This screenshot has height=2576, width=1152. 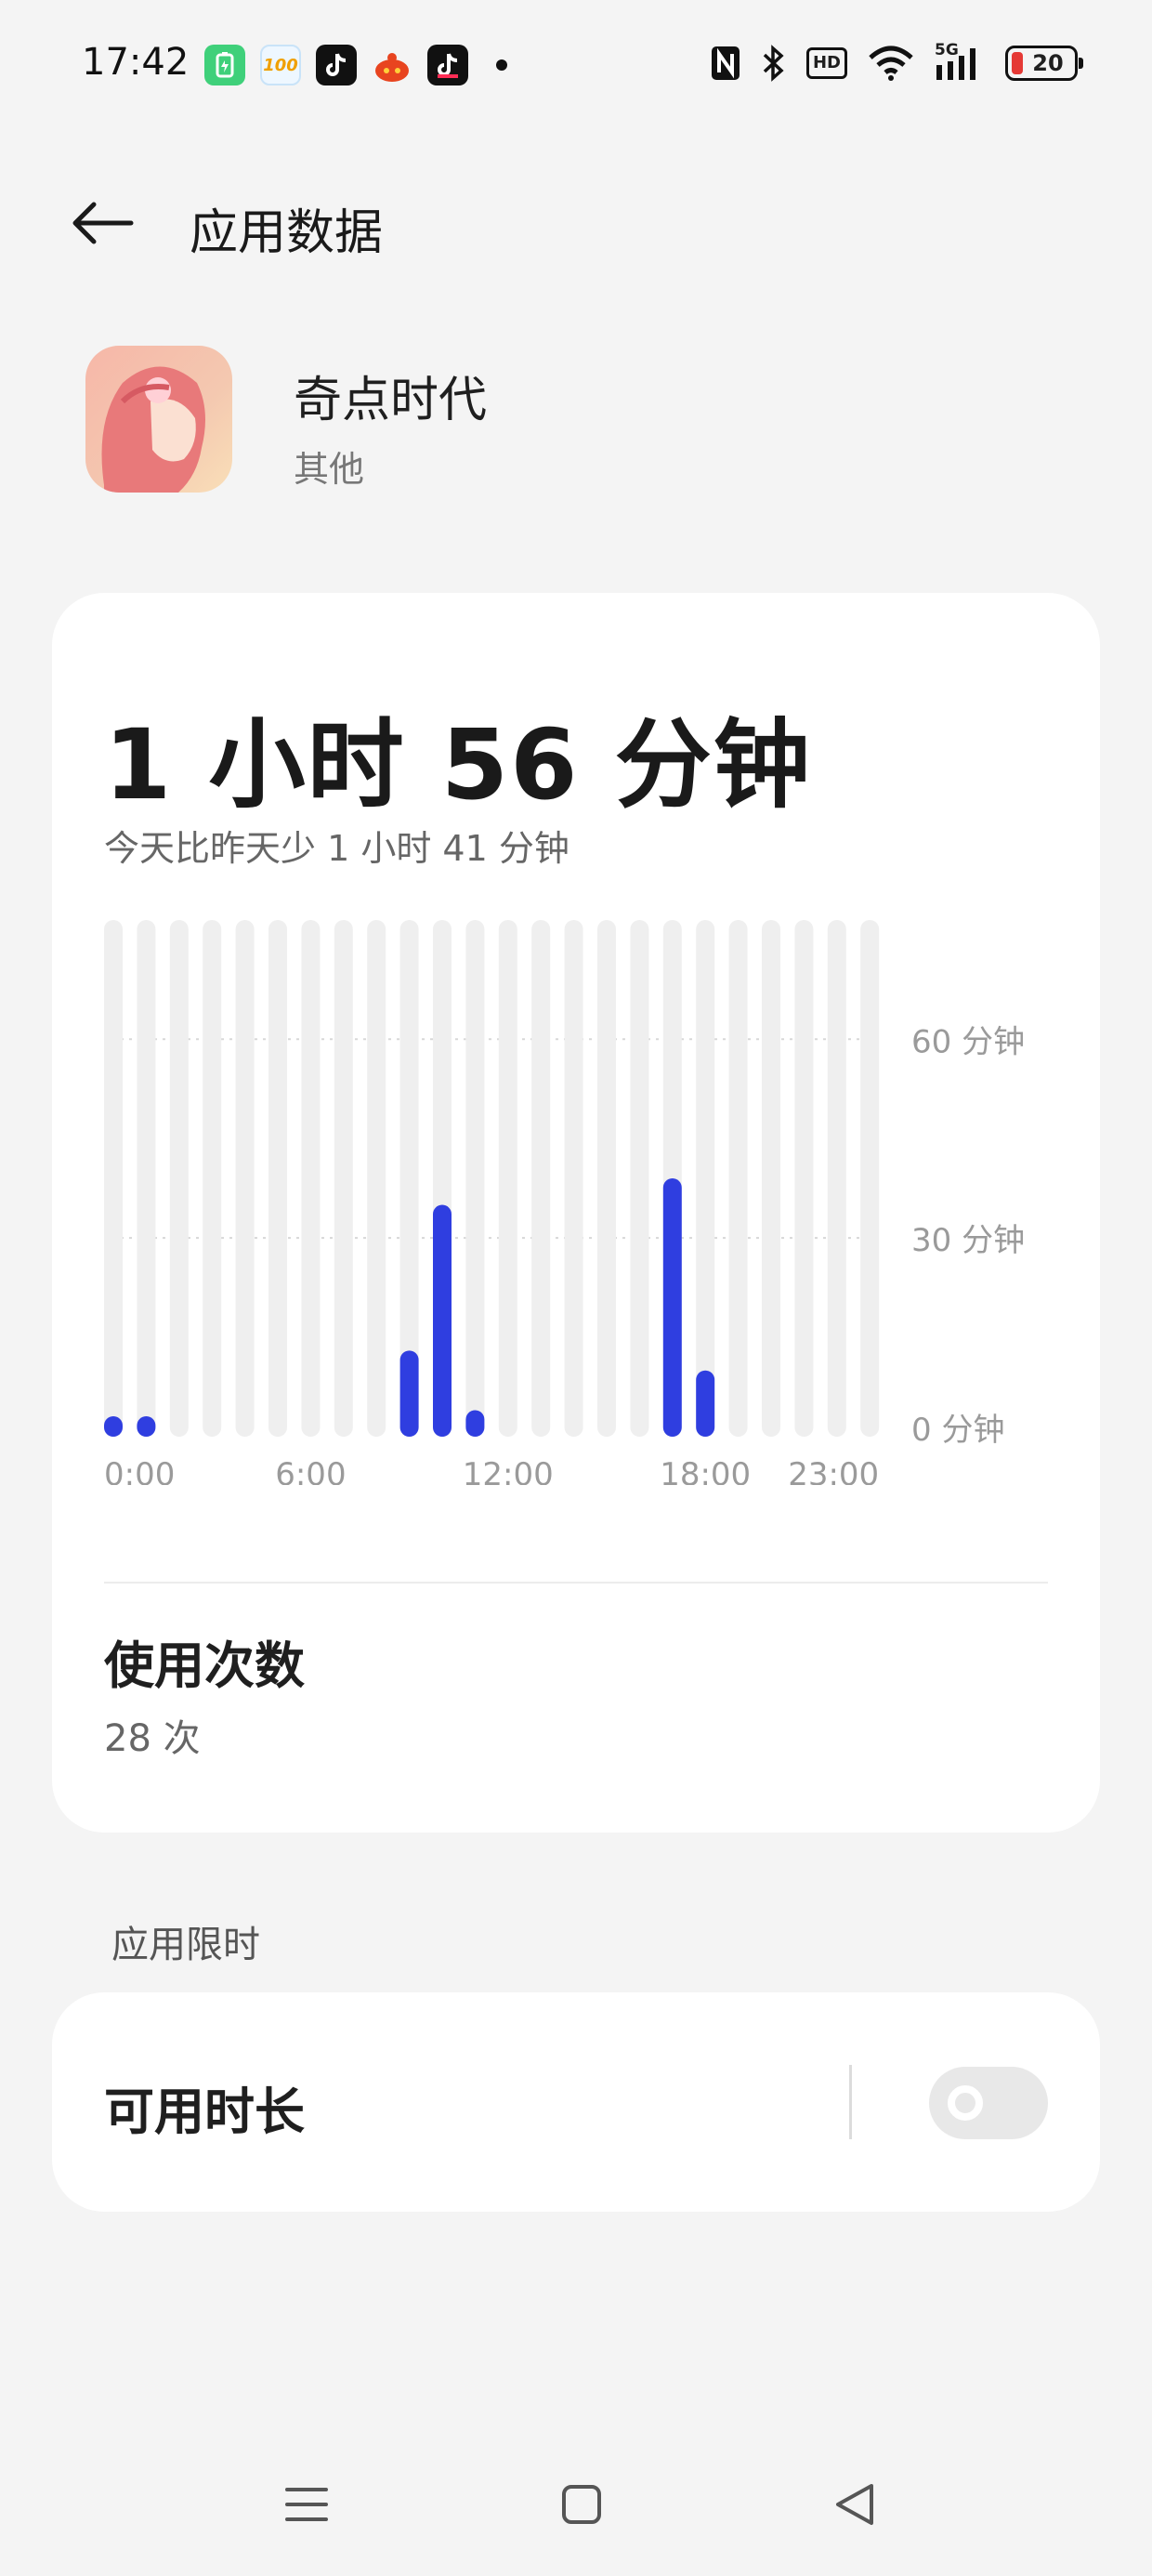 I want to click on menu-icon, so click(x=306, y=2504).